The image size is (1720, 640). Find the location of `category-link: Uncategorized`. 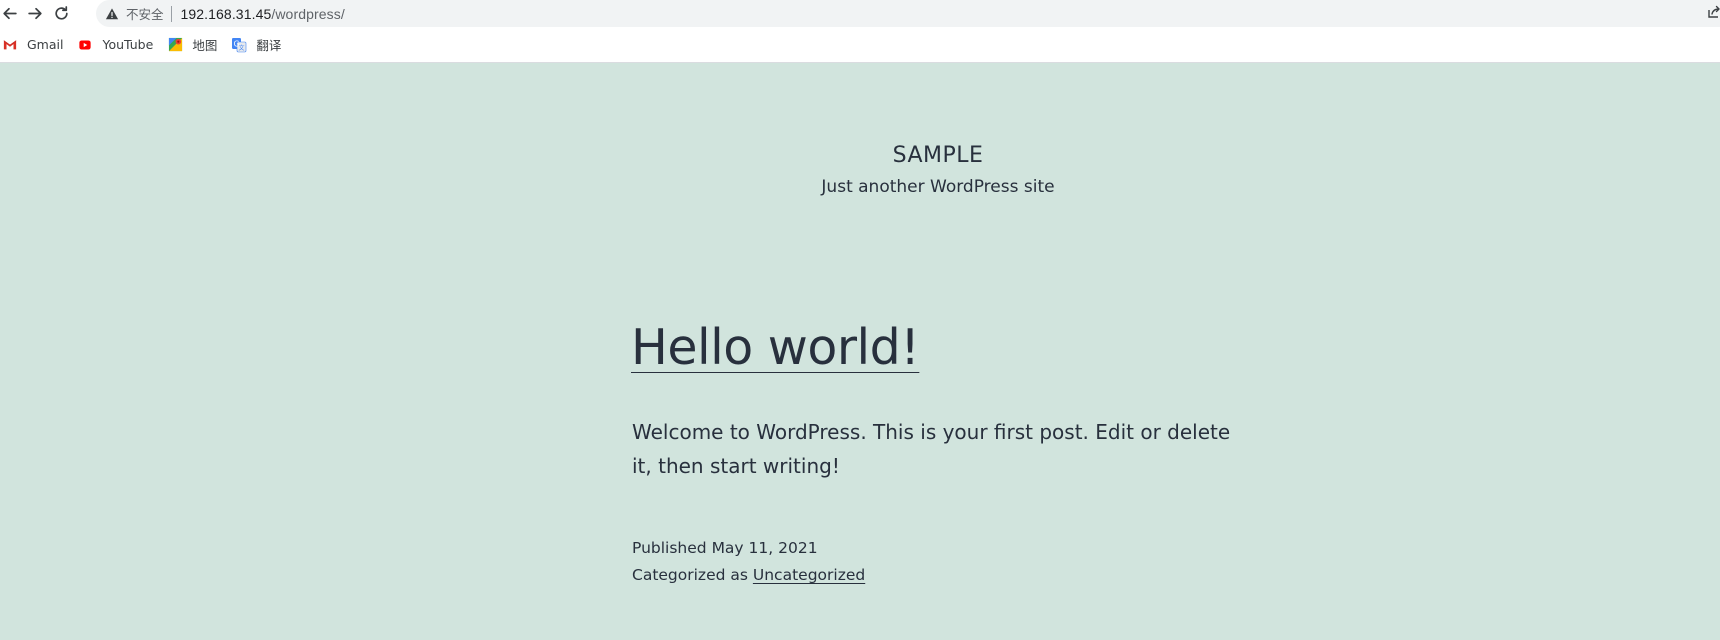

category-link: Uncategorized is located at coordinates (809, 575).